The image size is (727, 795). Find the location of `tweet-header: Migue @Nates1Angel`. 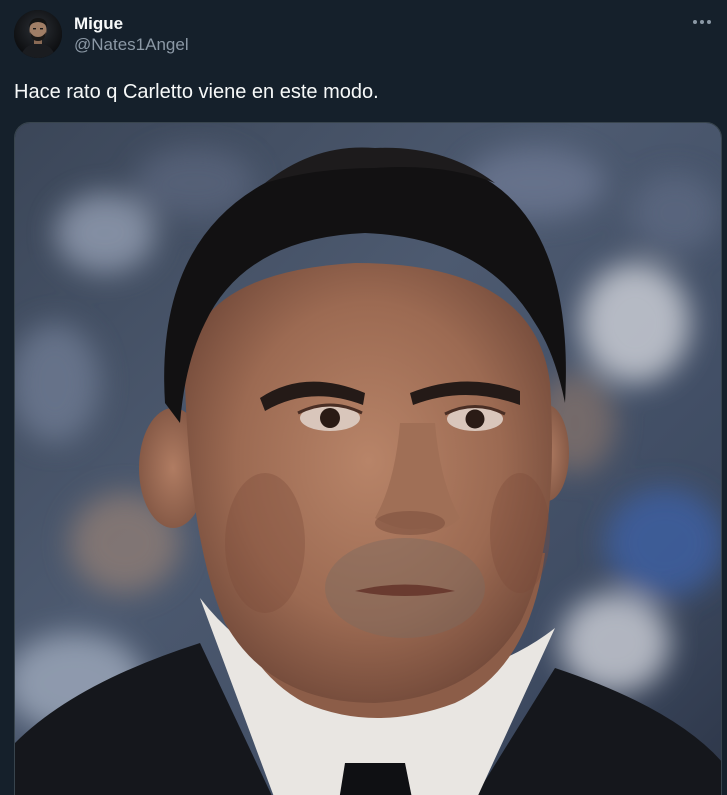

tweet-header: Migue @Nates1Angel is located at coordinates (101, 34).